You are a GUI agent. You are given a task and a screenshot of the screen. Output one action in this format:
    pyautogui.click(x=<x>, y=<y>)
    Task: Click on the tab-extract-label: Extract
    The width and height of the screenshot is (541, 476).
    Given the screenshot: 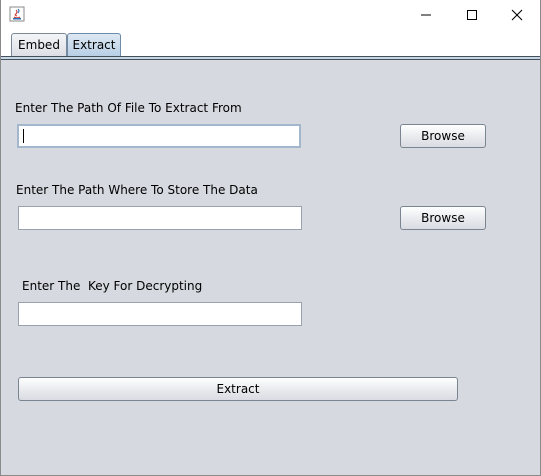 What is the action you would take?
    pyautogui.click(x=94, y=45)
    